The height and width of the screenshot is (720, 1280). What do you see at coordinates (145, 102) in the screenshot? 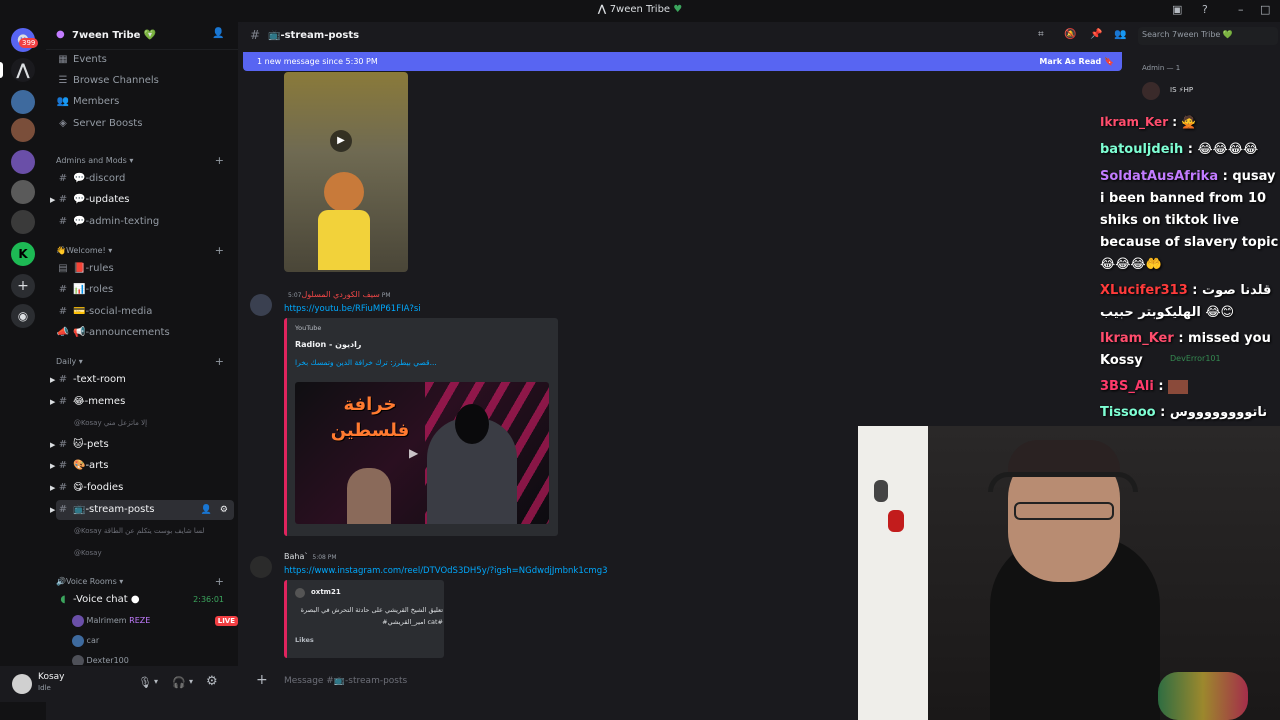
I see `nav-members: 👥 Members` at bounding box center [145, 102].